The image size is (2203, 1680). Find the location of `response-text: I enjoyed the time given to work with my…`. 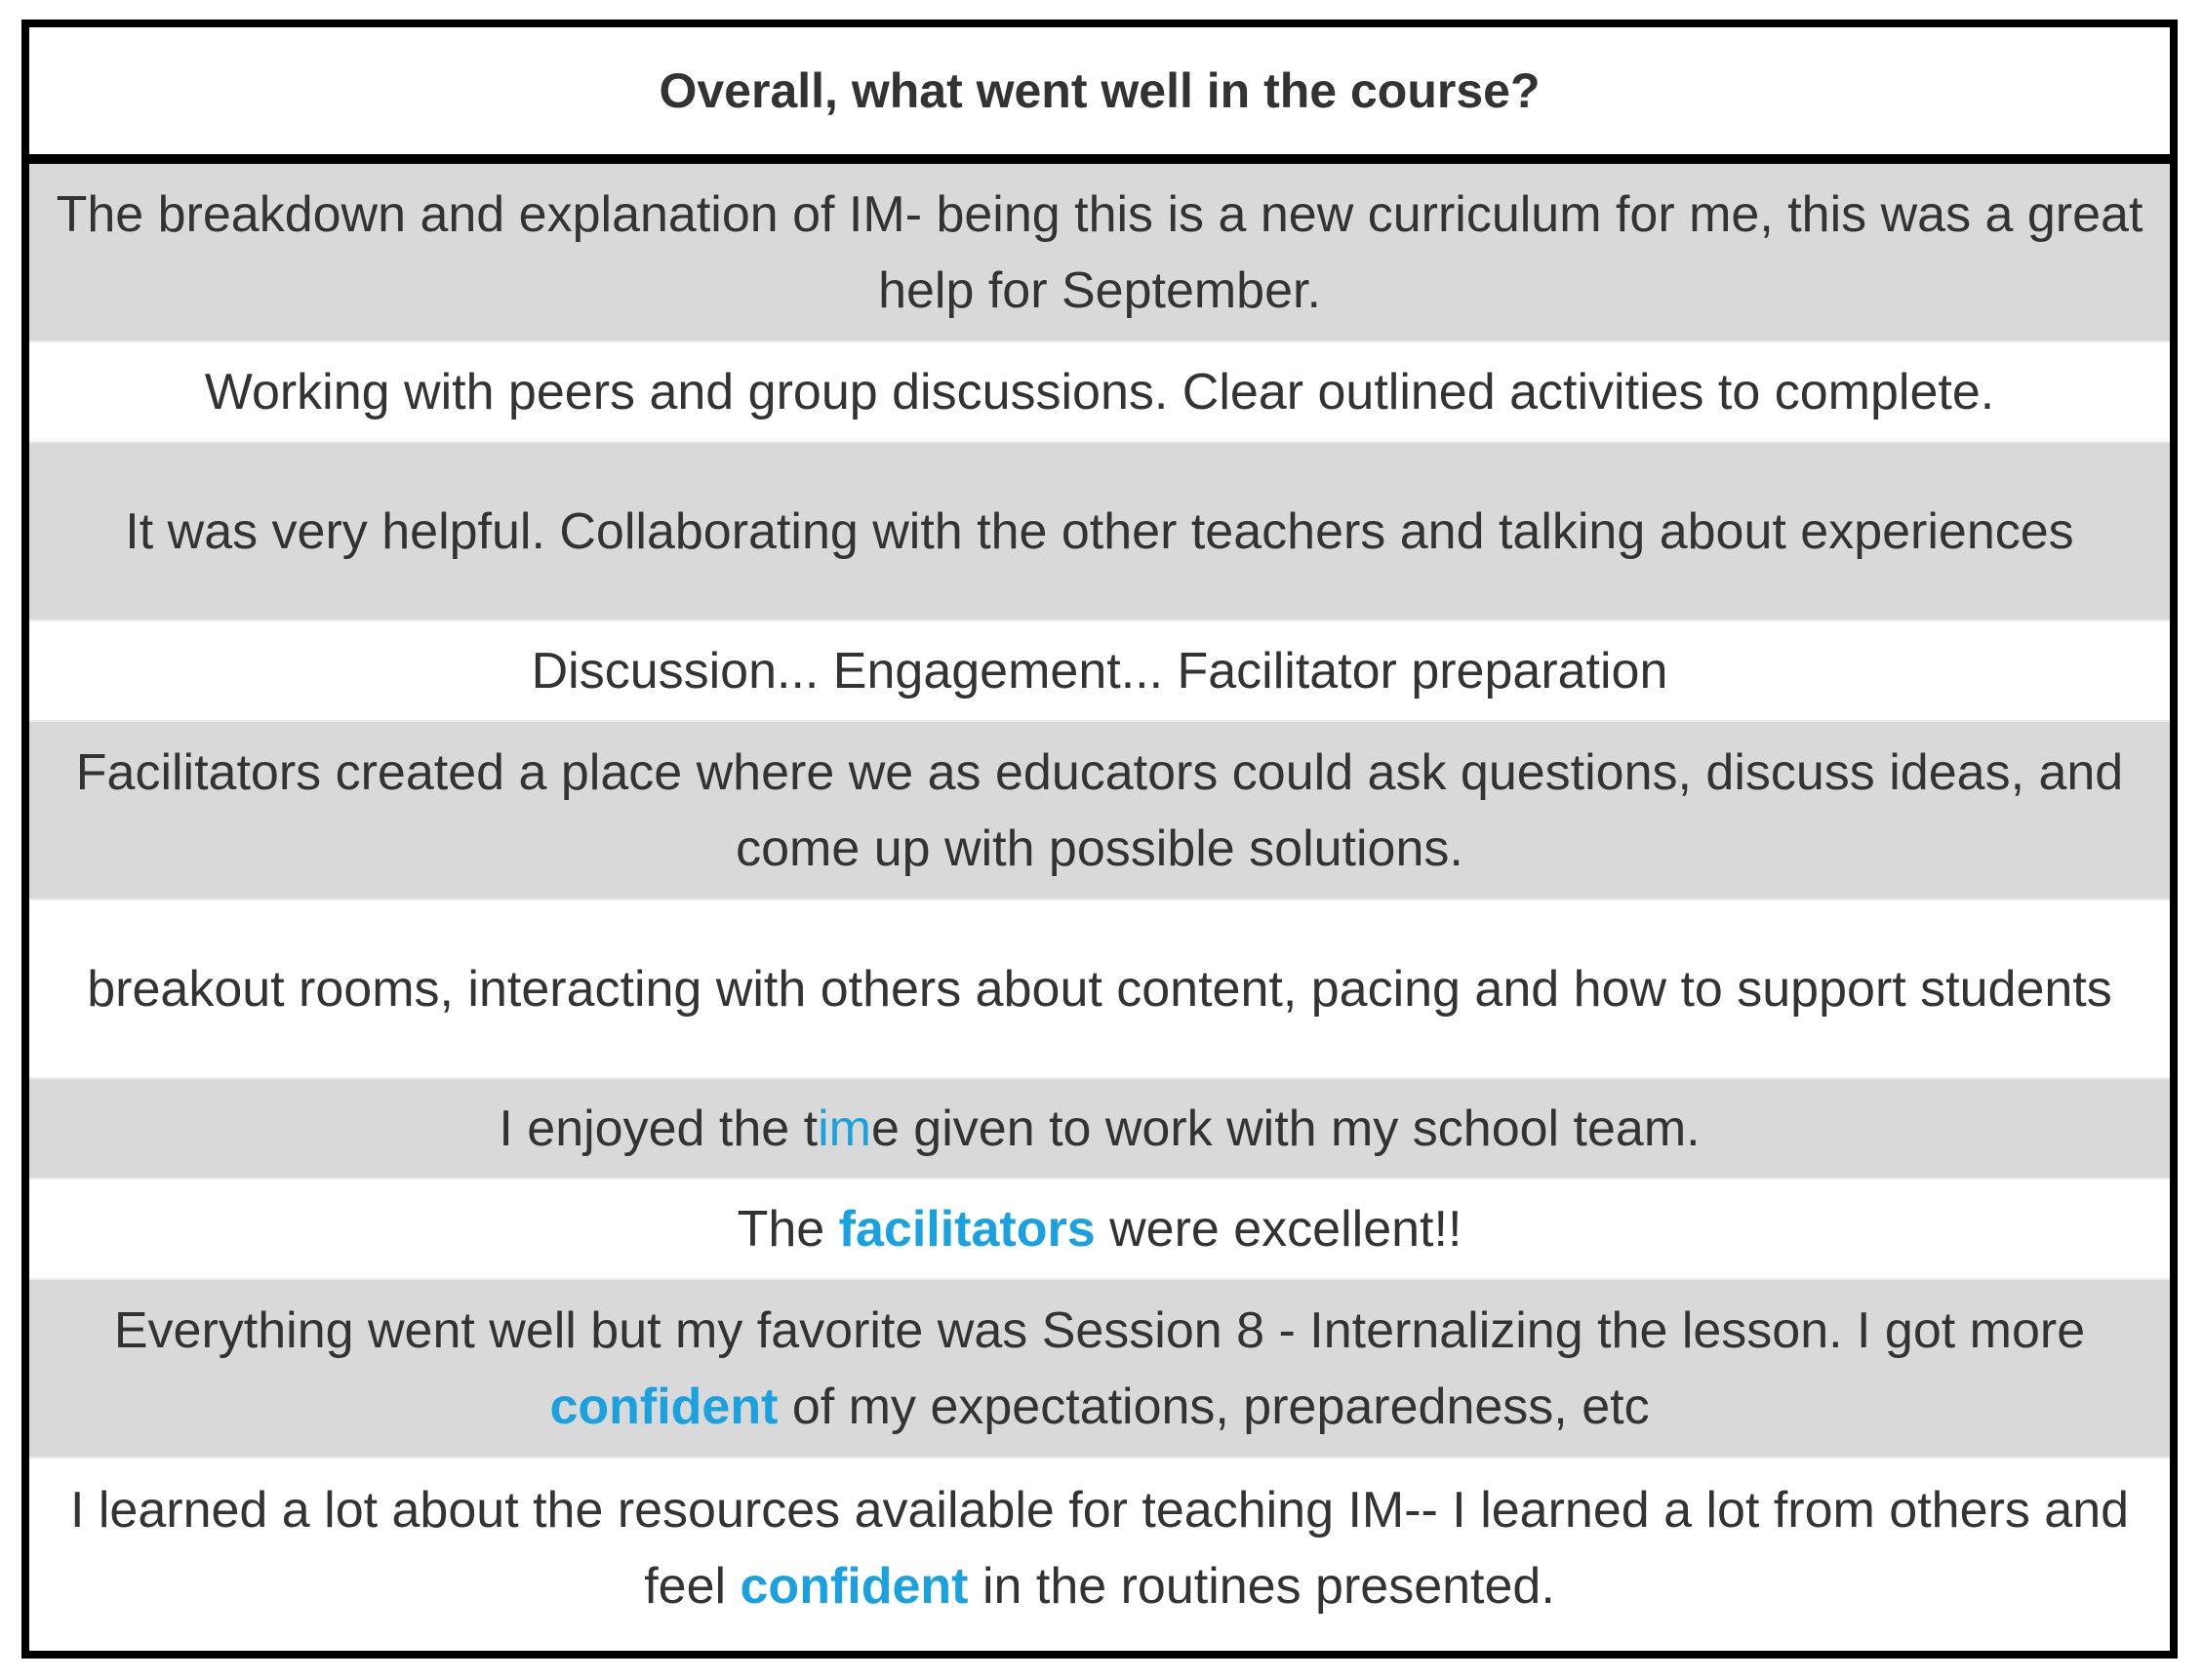

response-text: I enjoyed the time given to work with my… is located at coordinates (1099, 1129).